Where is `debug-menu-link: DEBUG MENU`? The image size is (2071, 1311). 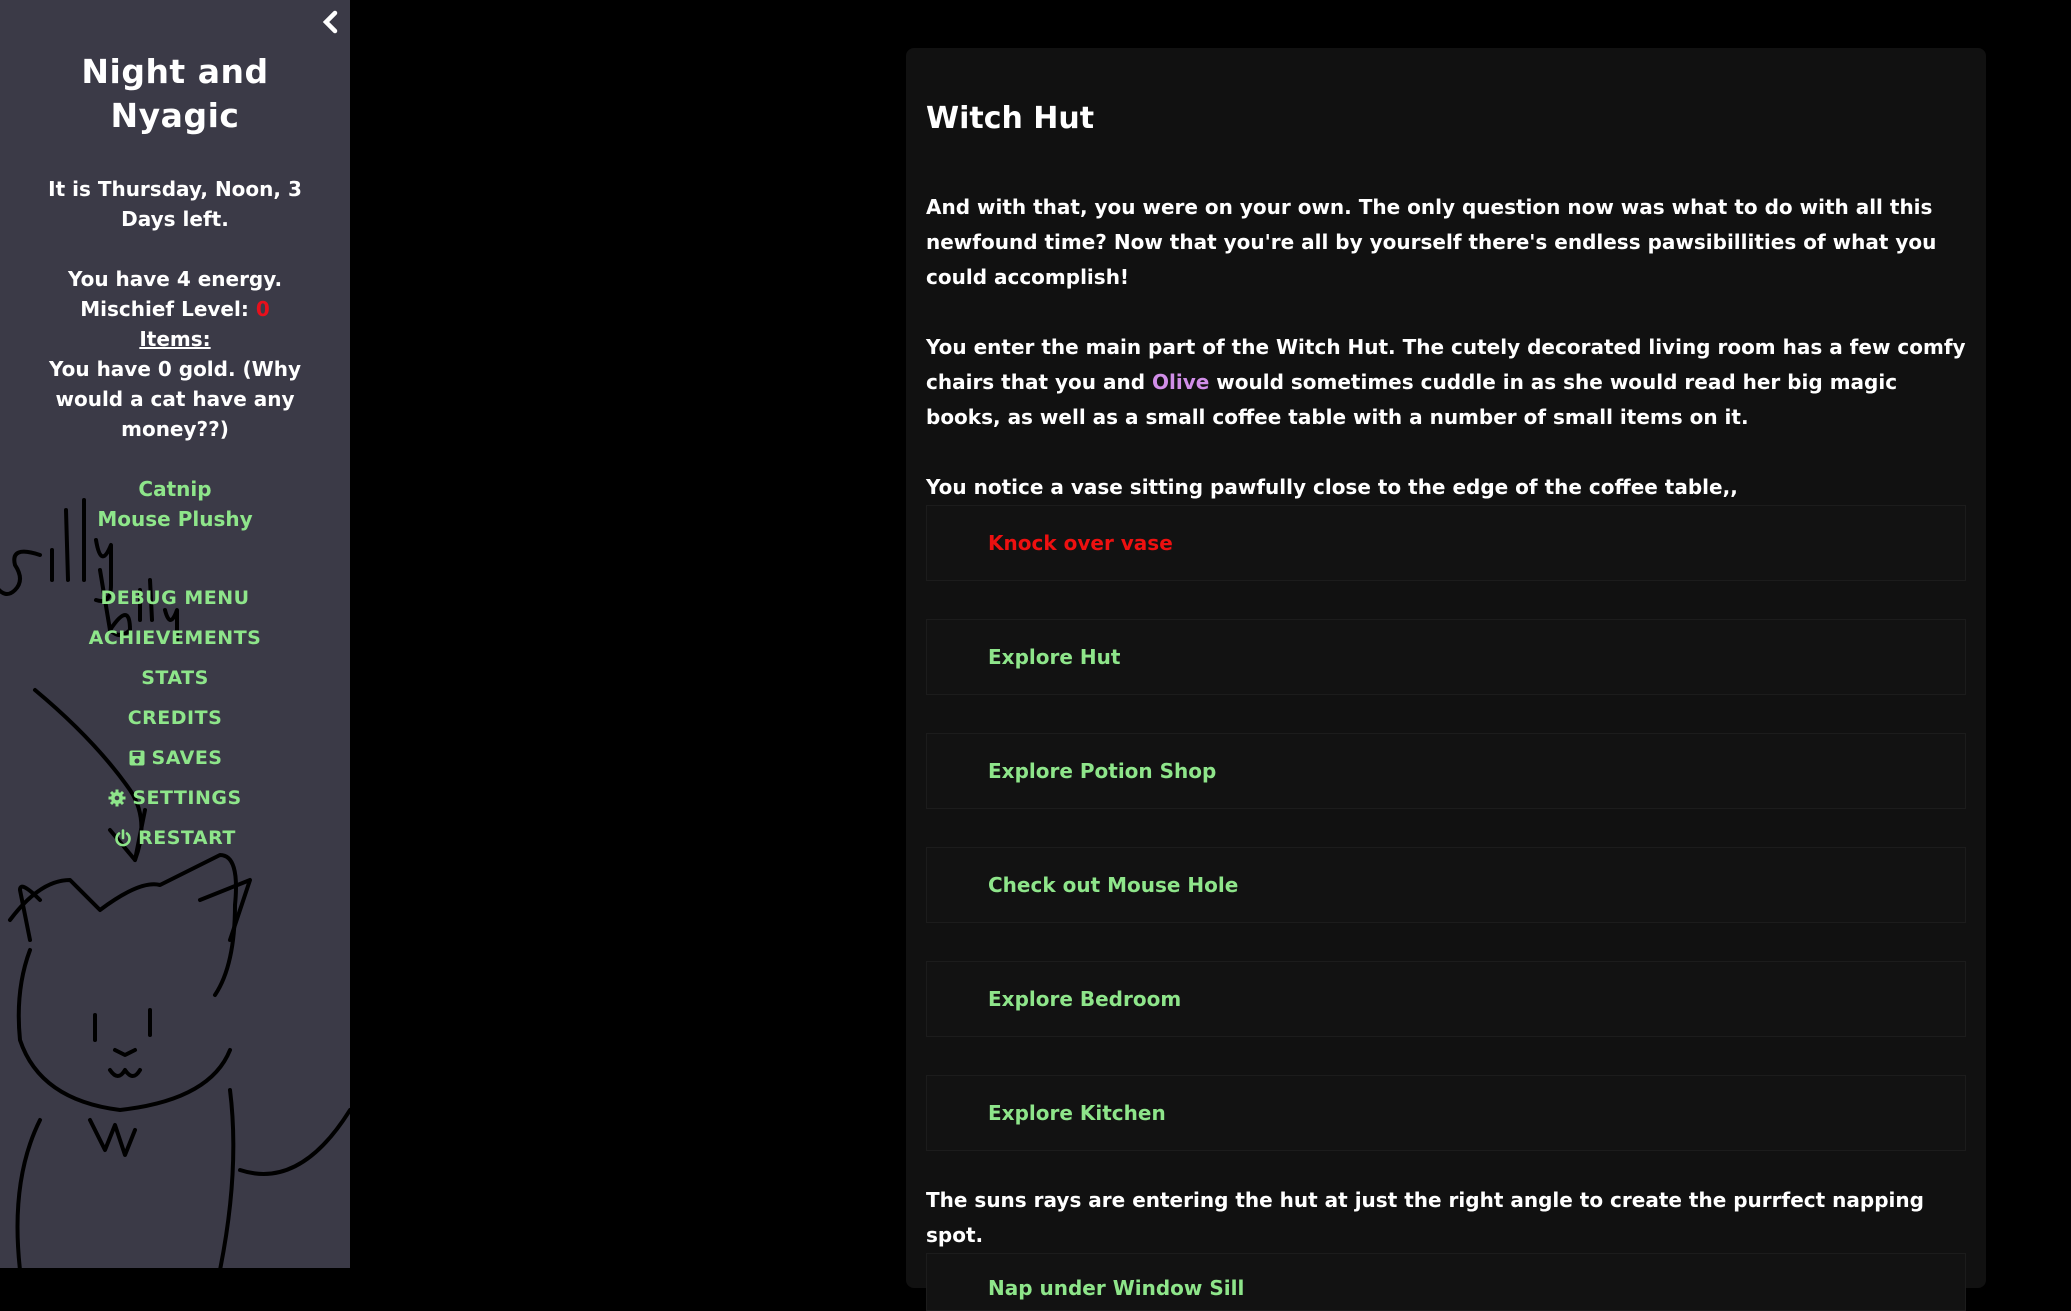 debug-menu-link: DEBUG MENU is located at coordinates (175, 598).